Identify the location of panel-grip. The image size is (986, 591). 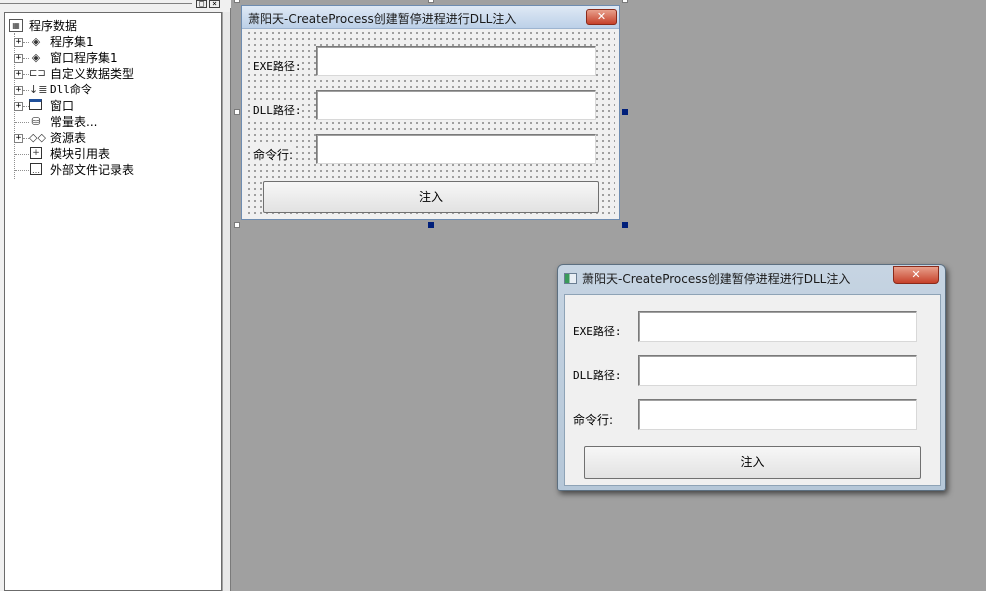
(96, 3).